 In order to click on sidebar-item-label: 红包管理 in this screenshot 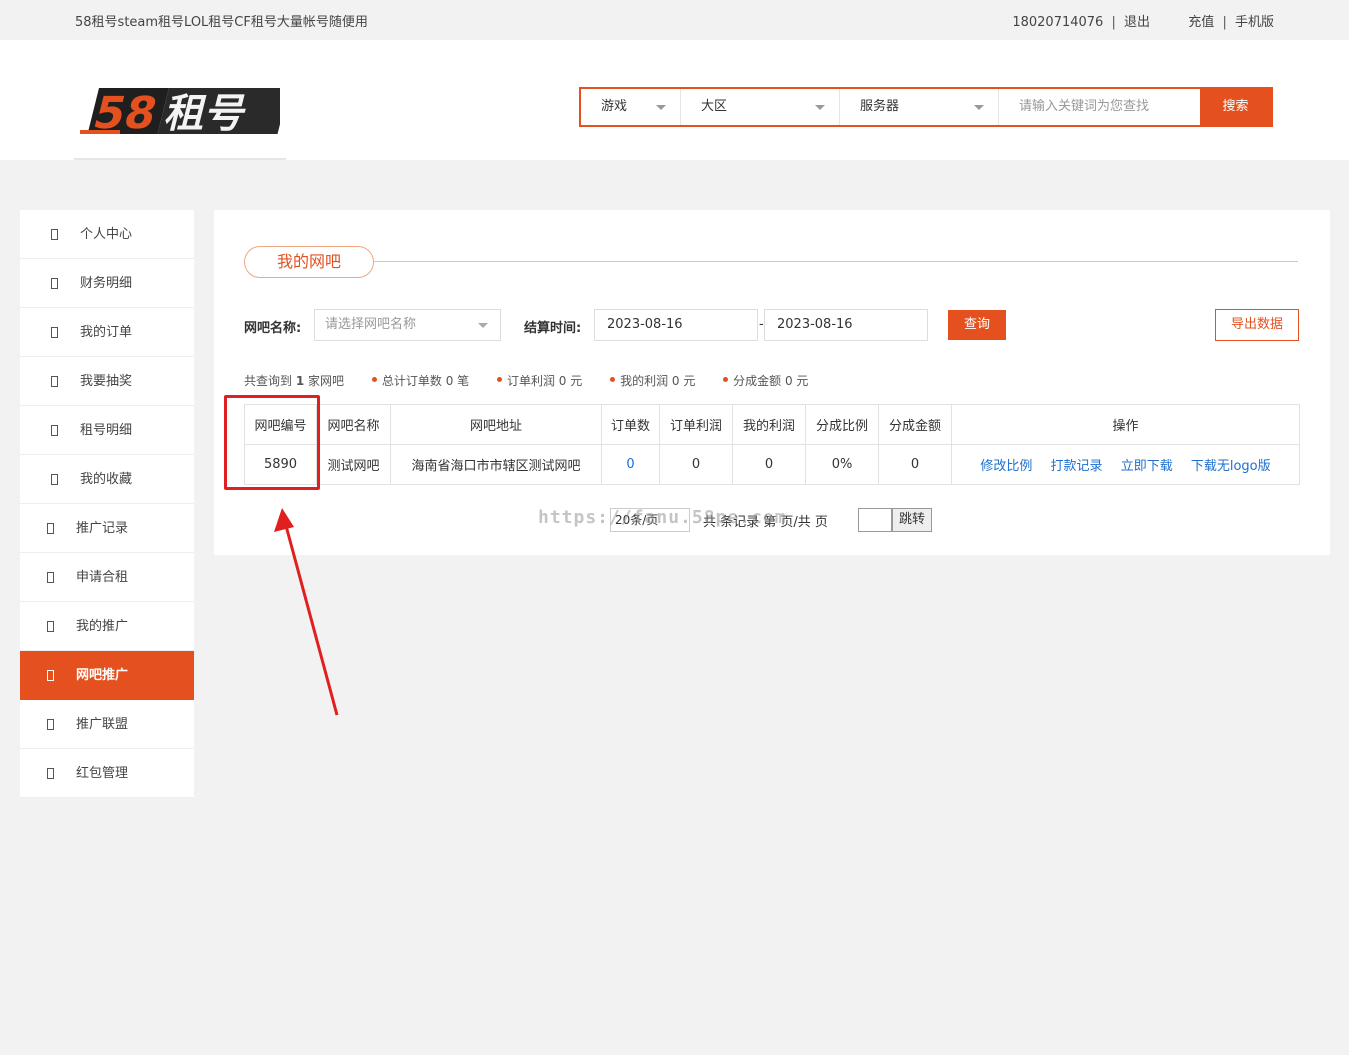, I will do `click(102, 773)`.